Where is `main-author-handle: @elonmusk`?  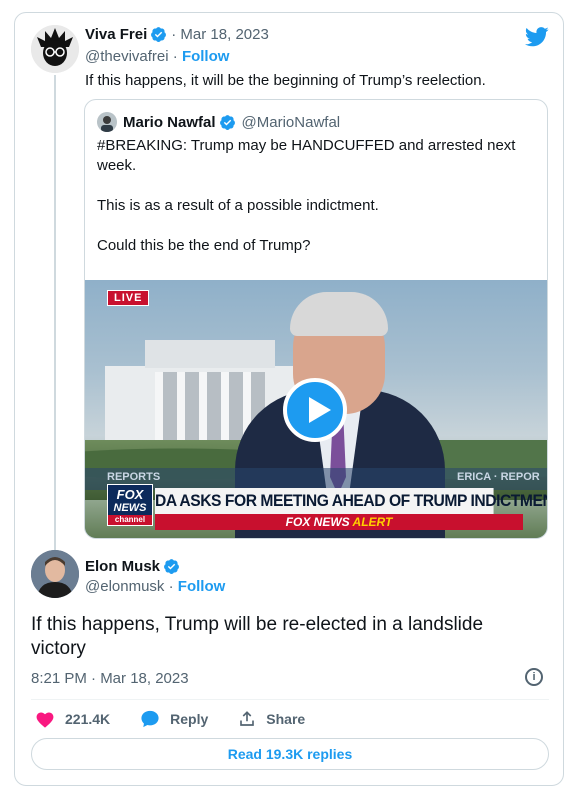 main-author-handle: @elonmusk is located at coordinates (124, 586).